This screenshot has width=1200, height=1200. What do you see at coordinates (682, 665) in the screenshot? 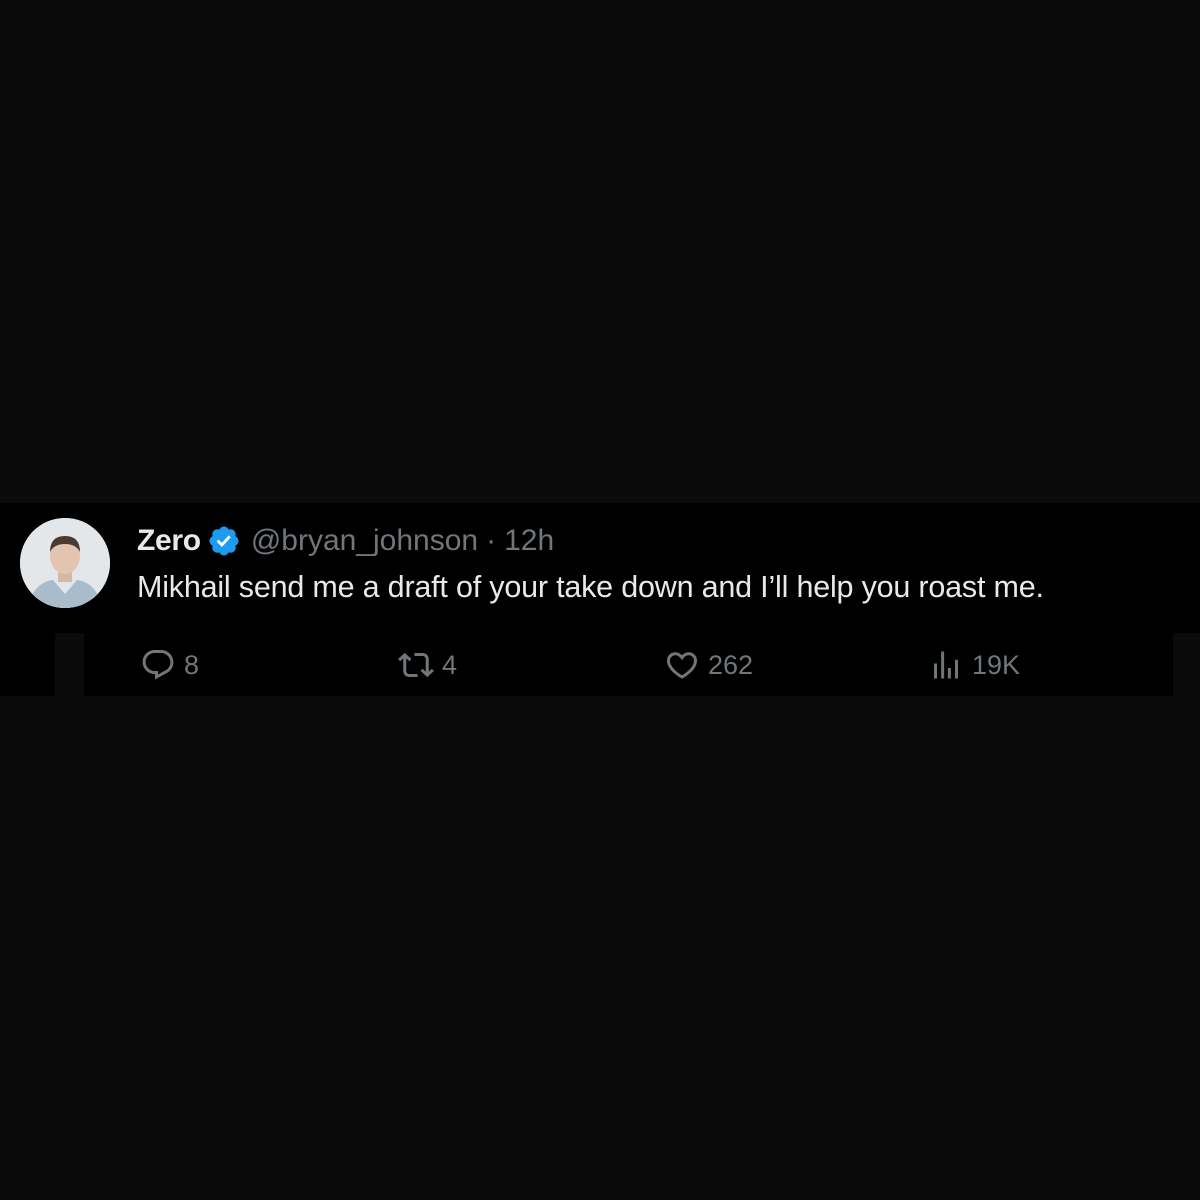
I see `heart-icon` at bounding box center [682, 665].